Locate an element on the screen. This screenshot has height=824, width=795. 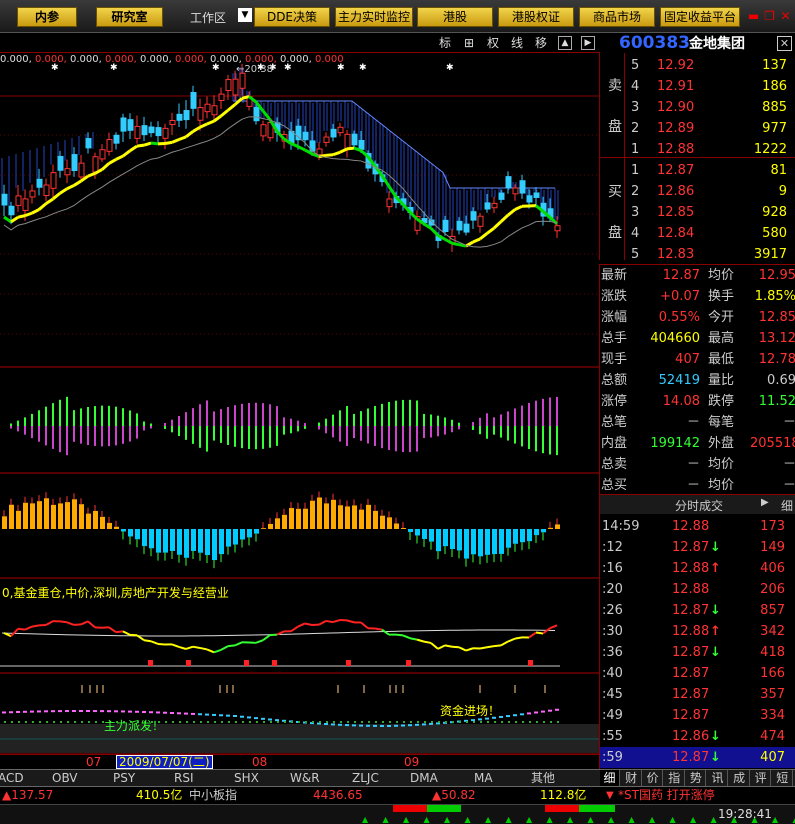
bid-row: 3 12.85 928 is located at coordinates (697, 212).